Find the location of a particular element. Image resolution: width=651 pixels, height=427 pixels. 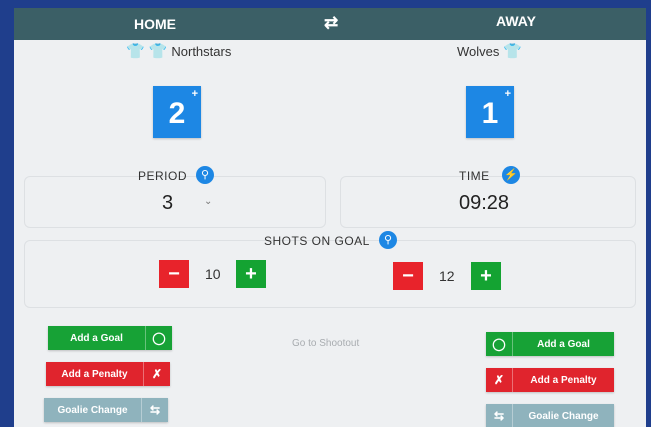

away-goalie-change-button: ⇆ Goalie Change is located at coordinates (550, 415).